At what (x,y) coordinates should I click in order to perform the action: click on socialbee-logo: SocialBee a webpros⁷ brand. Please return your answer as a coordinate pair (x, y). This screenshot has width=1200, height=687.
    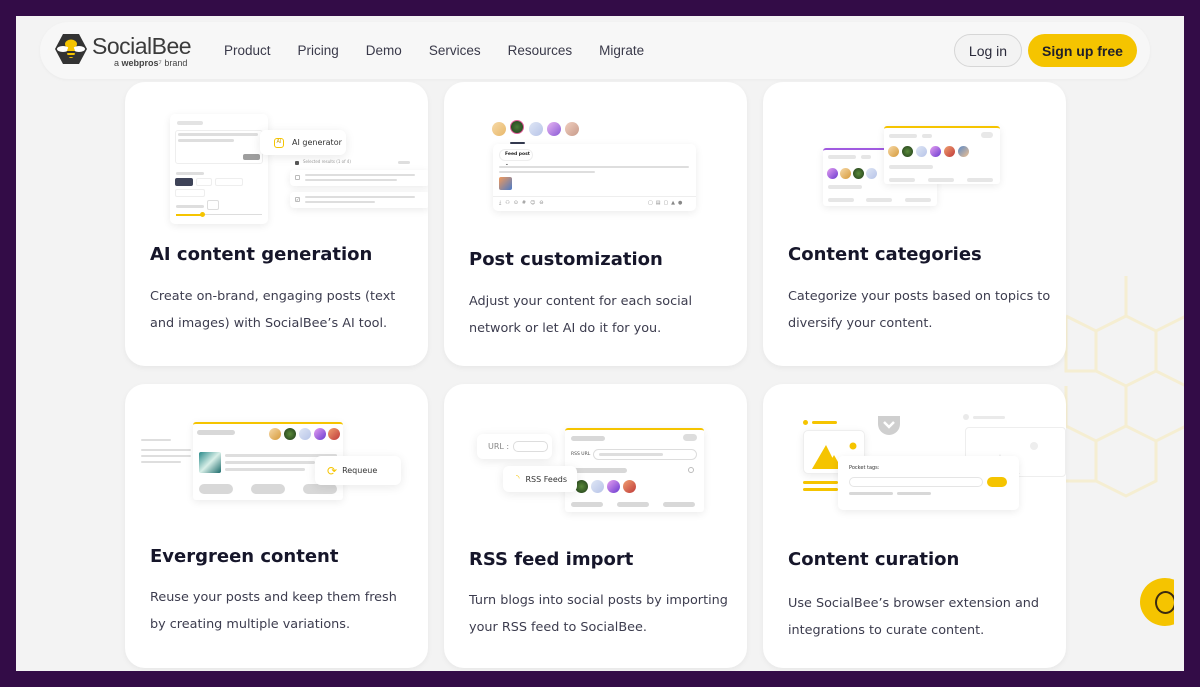
    Looking at the image, I should click on (129, 52).